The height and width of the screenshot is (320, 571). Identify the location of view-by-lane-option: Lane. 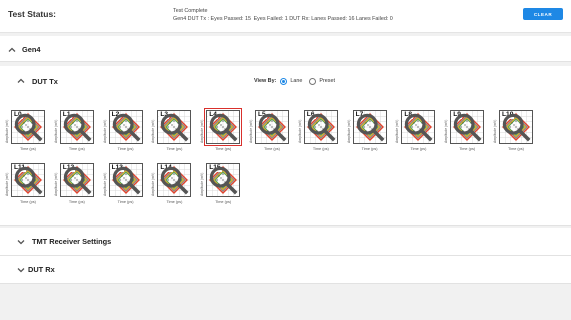
(291, 81).